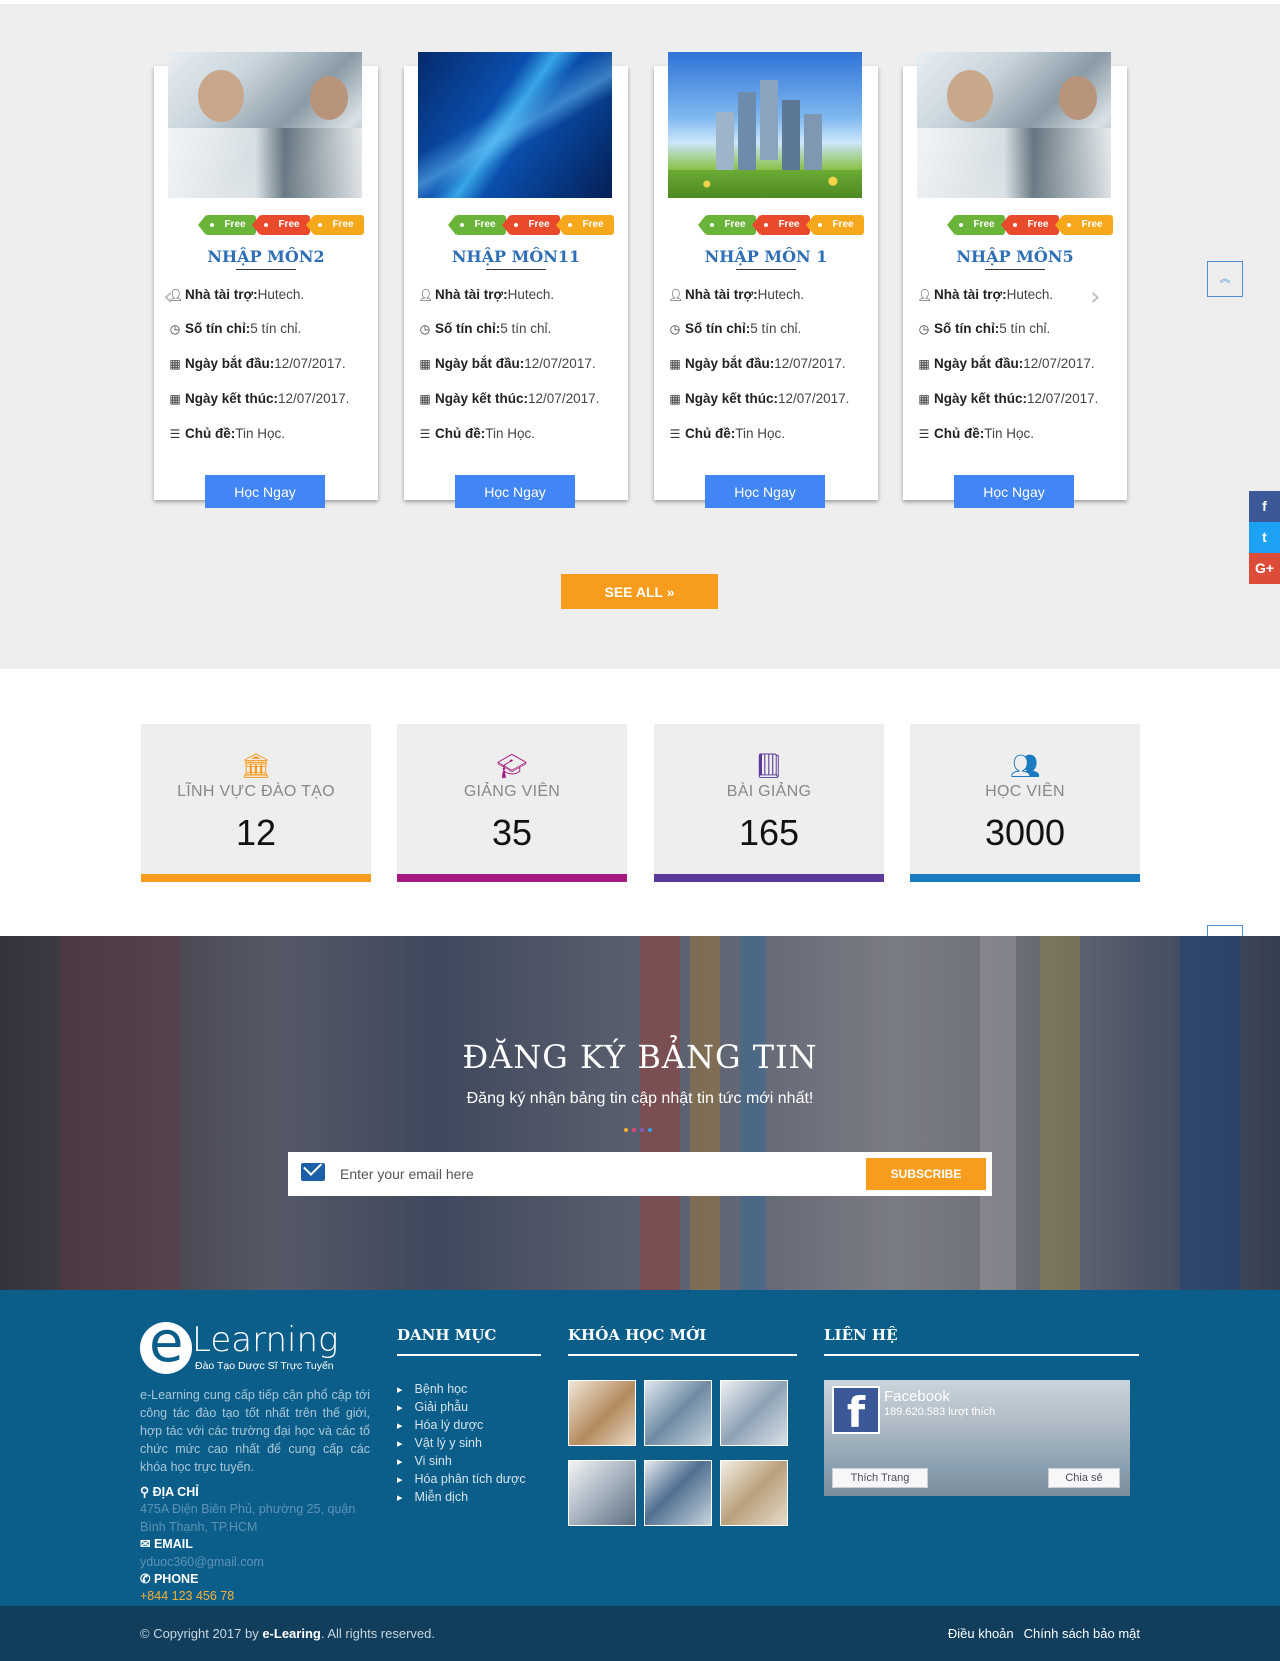 The height and width of the screenshot is (1661, 1280). What do you see at coordinates (257, 363) in the screenshot?
I see `start-date-row: ▦ Ngày bắt đầu: 12/07/2017.` at bounding box center [257, 363].